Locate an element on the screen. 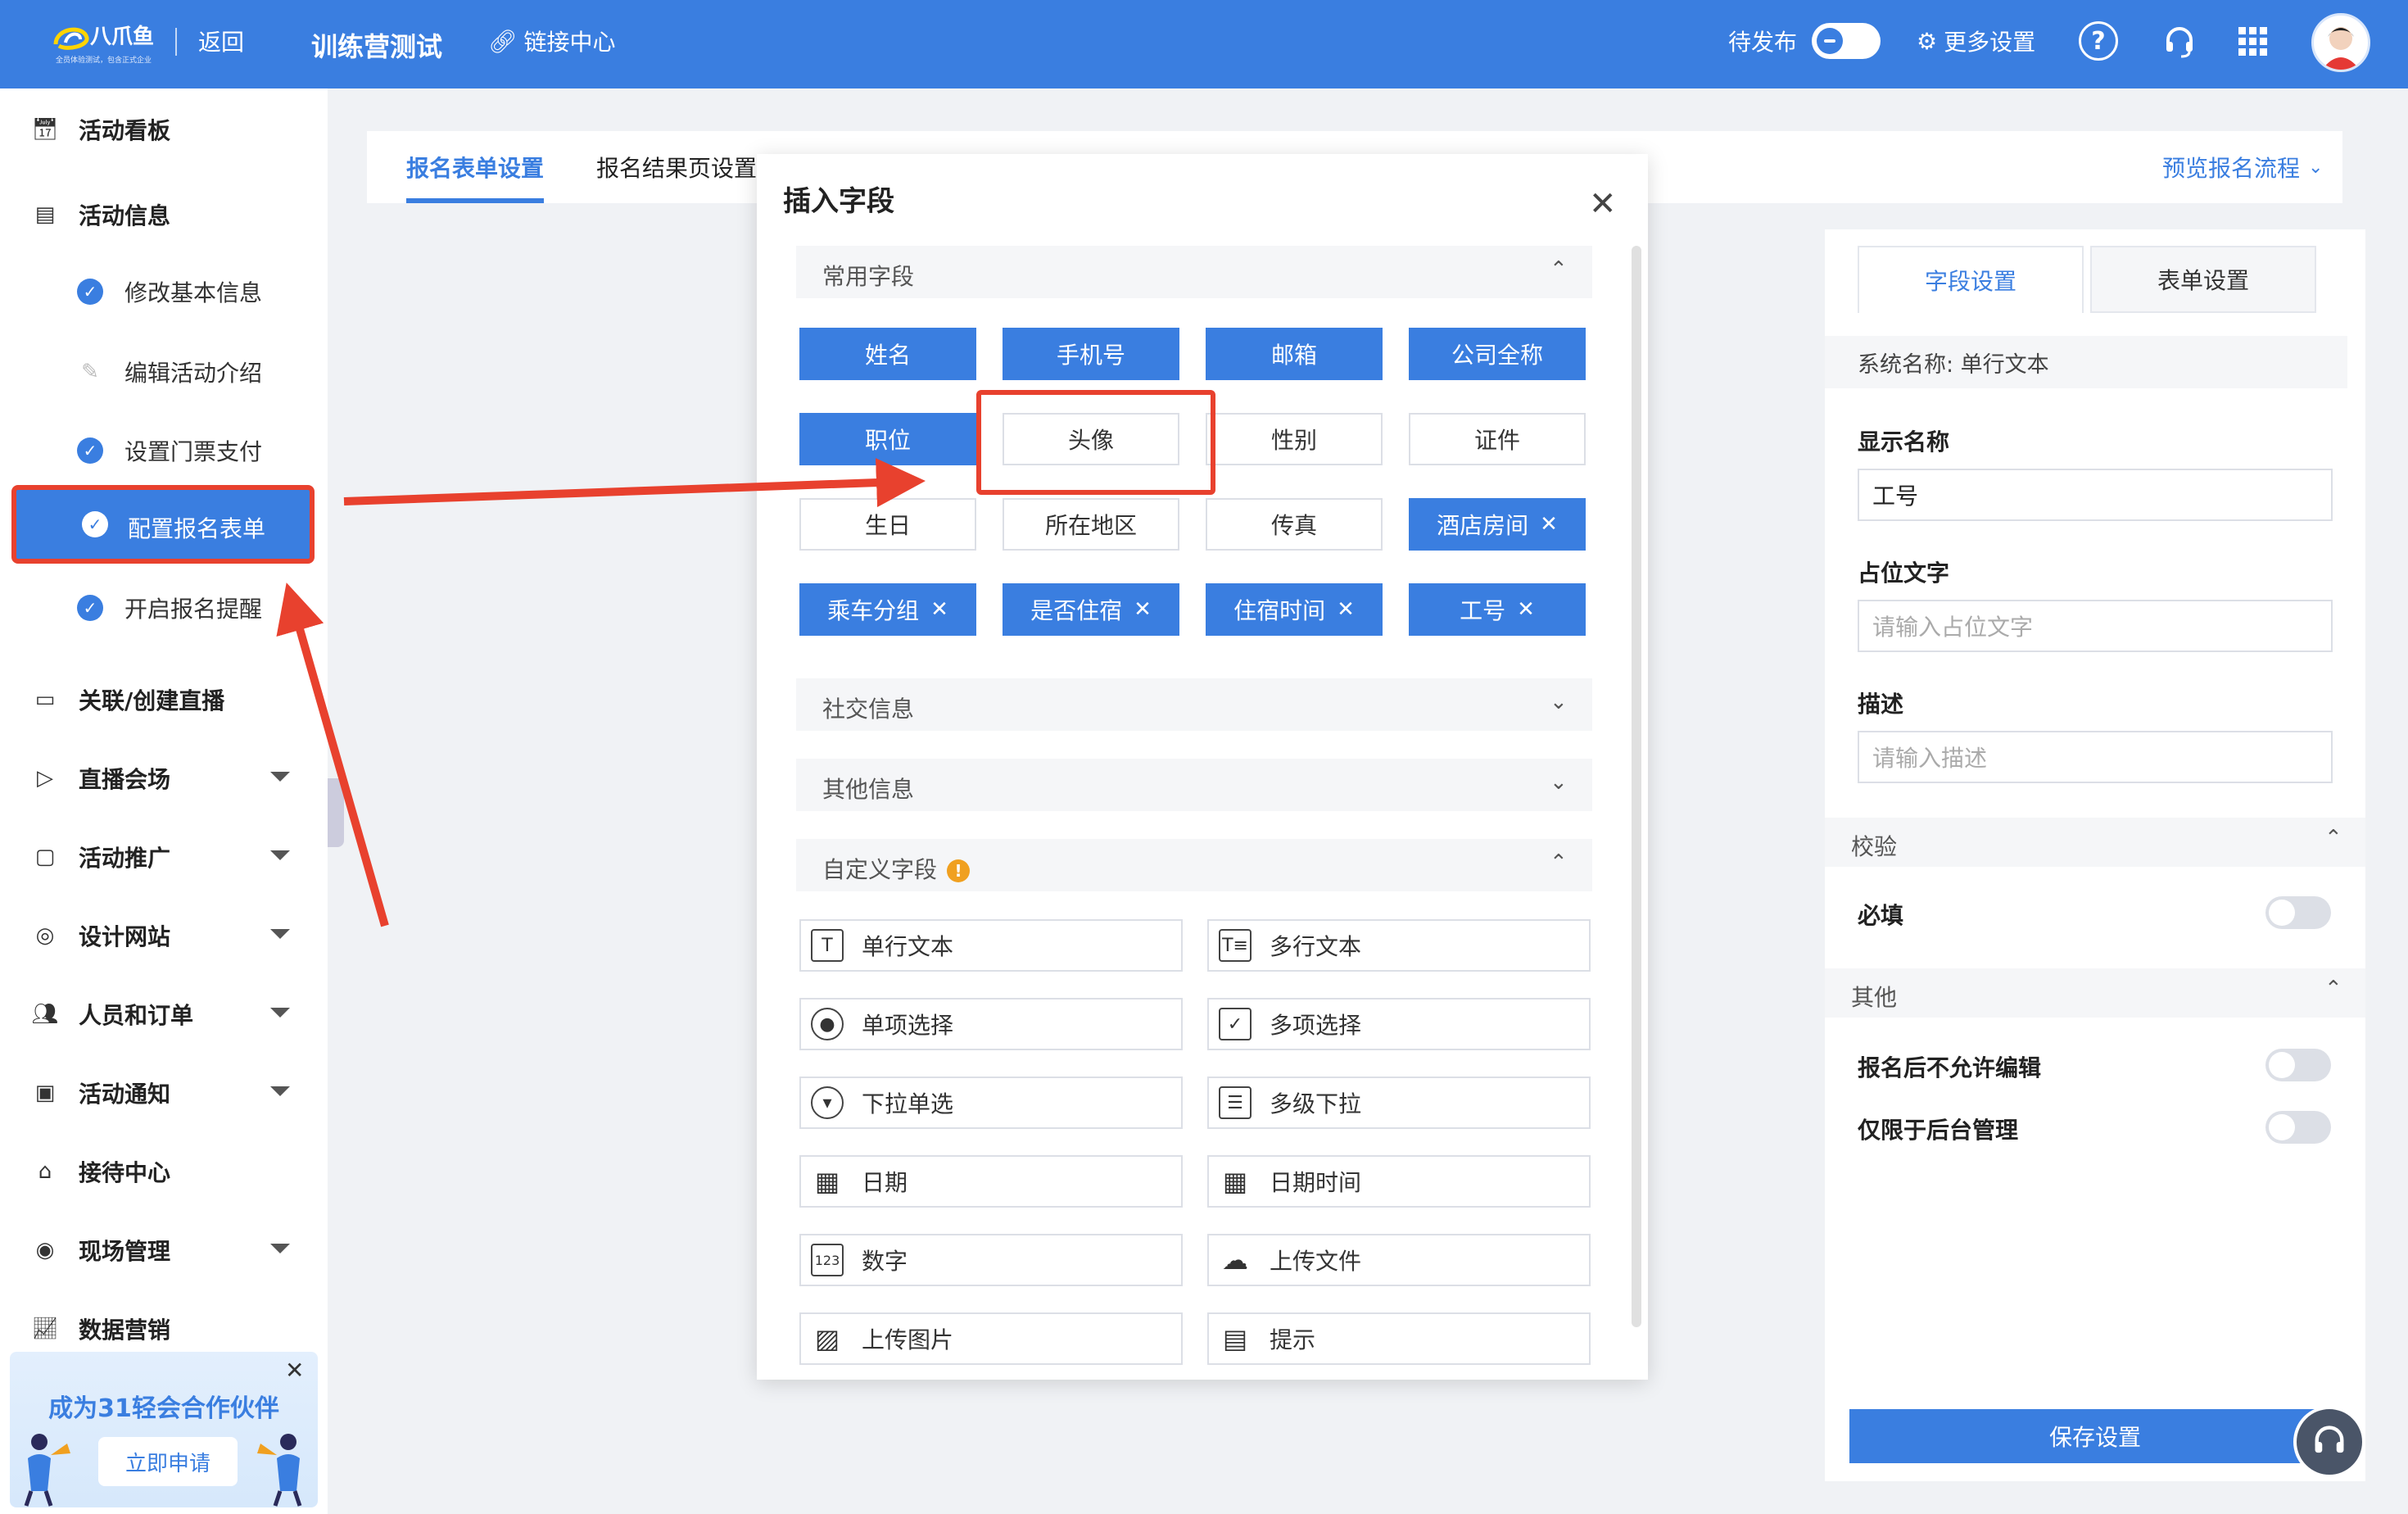  sidebar-item-dashboard: 📅︎ 活动看板 is located at coordinates (164, 129).